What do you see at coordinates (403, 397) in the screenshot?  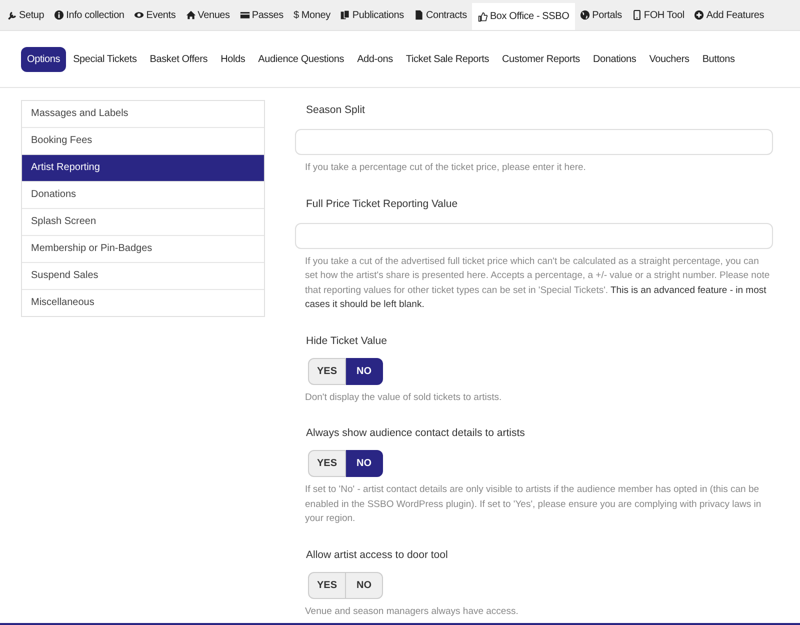 I see `help-text: Don't display the value of sold tickets to artists.` at bounding box center [403, 397].